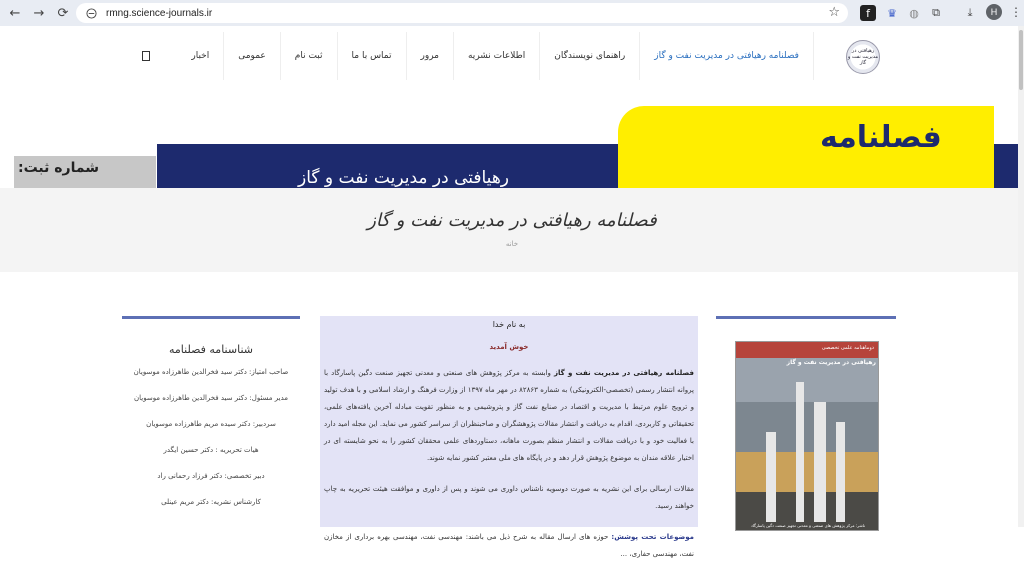  What do you see at coordinates (211, 450) in the screenshot?
I see `identity-row: هیات تحریریه : دکتر حسین ایگدر` at bounding box center [211, 450].